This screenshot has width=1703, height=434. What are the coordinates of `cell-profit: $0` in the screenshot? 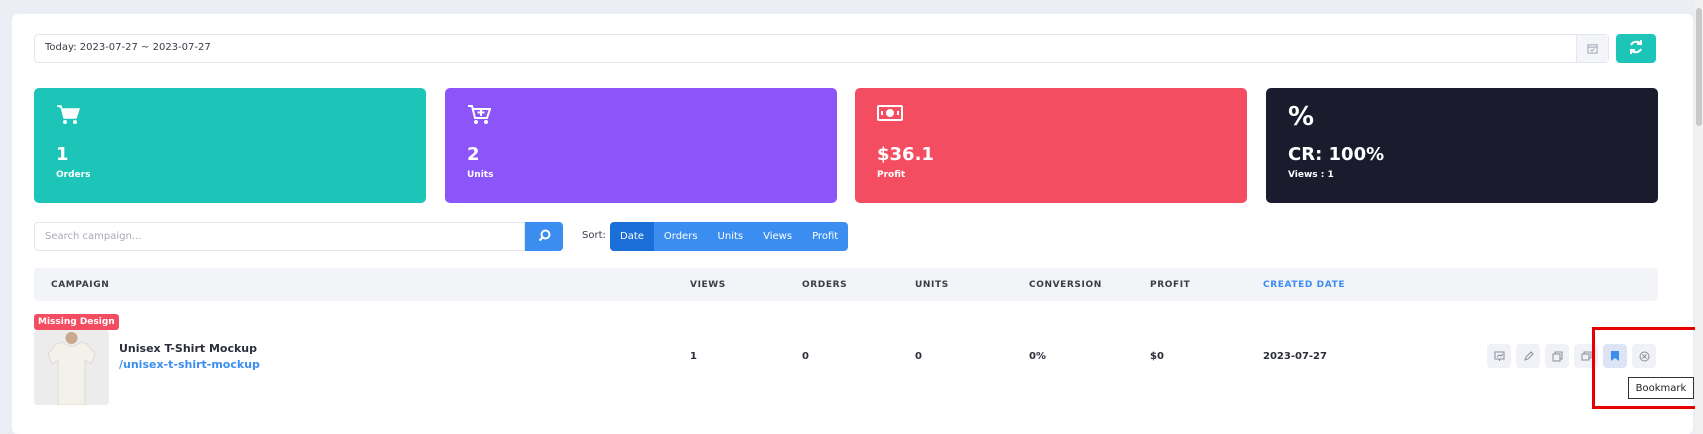 It's located at (1157, 356).